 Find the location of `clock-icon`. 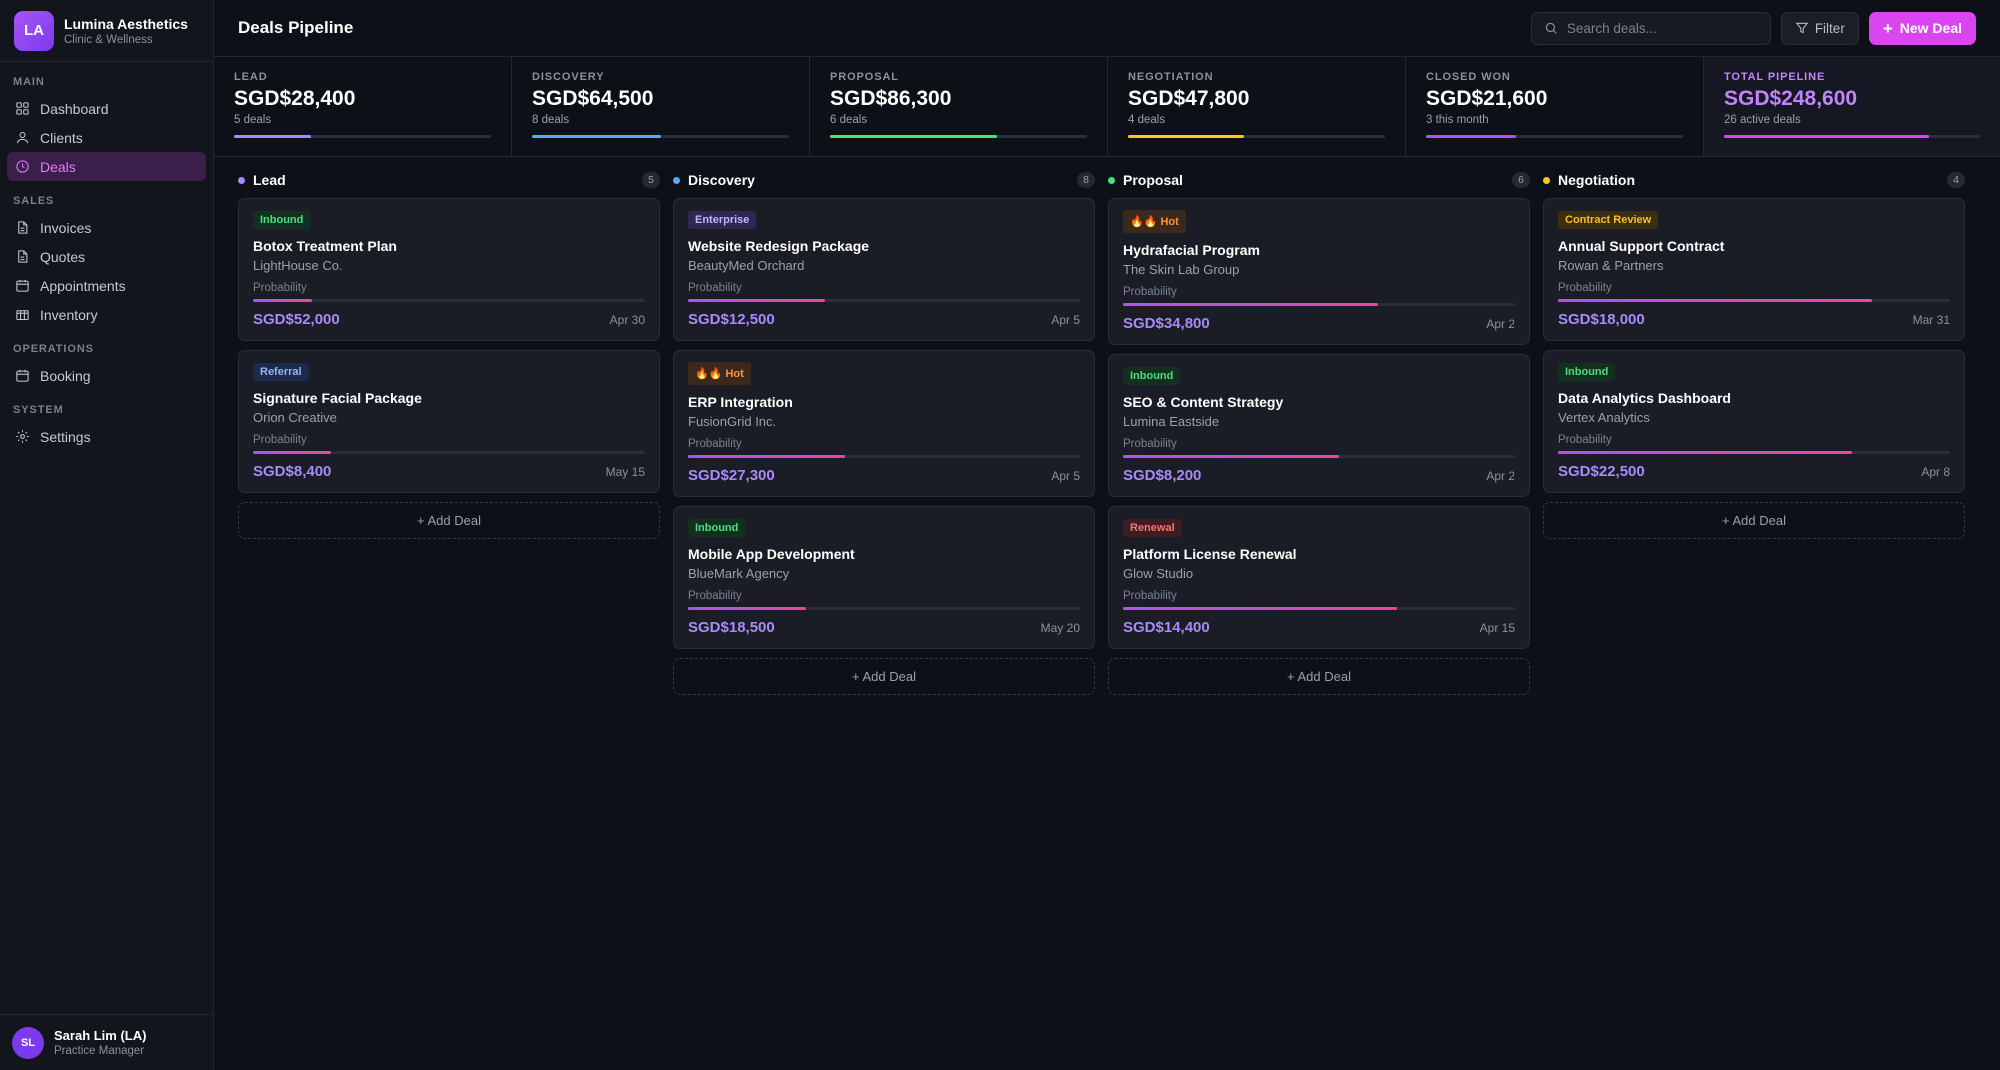

clock-icon is located at coordinates (22, 167).